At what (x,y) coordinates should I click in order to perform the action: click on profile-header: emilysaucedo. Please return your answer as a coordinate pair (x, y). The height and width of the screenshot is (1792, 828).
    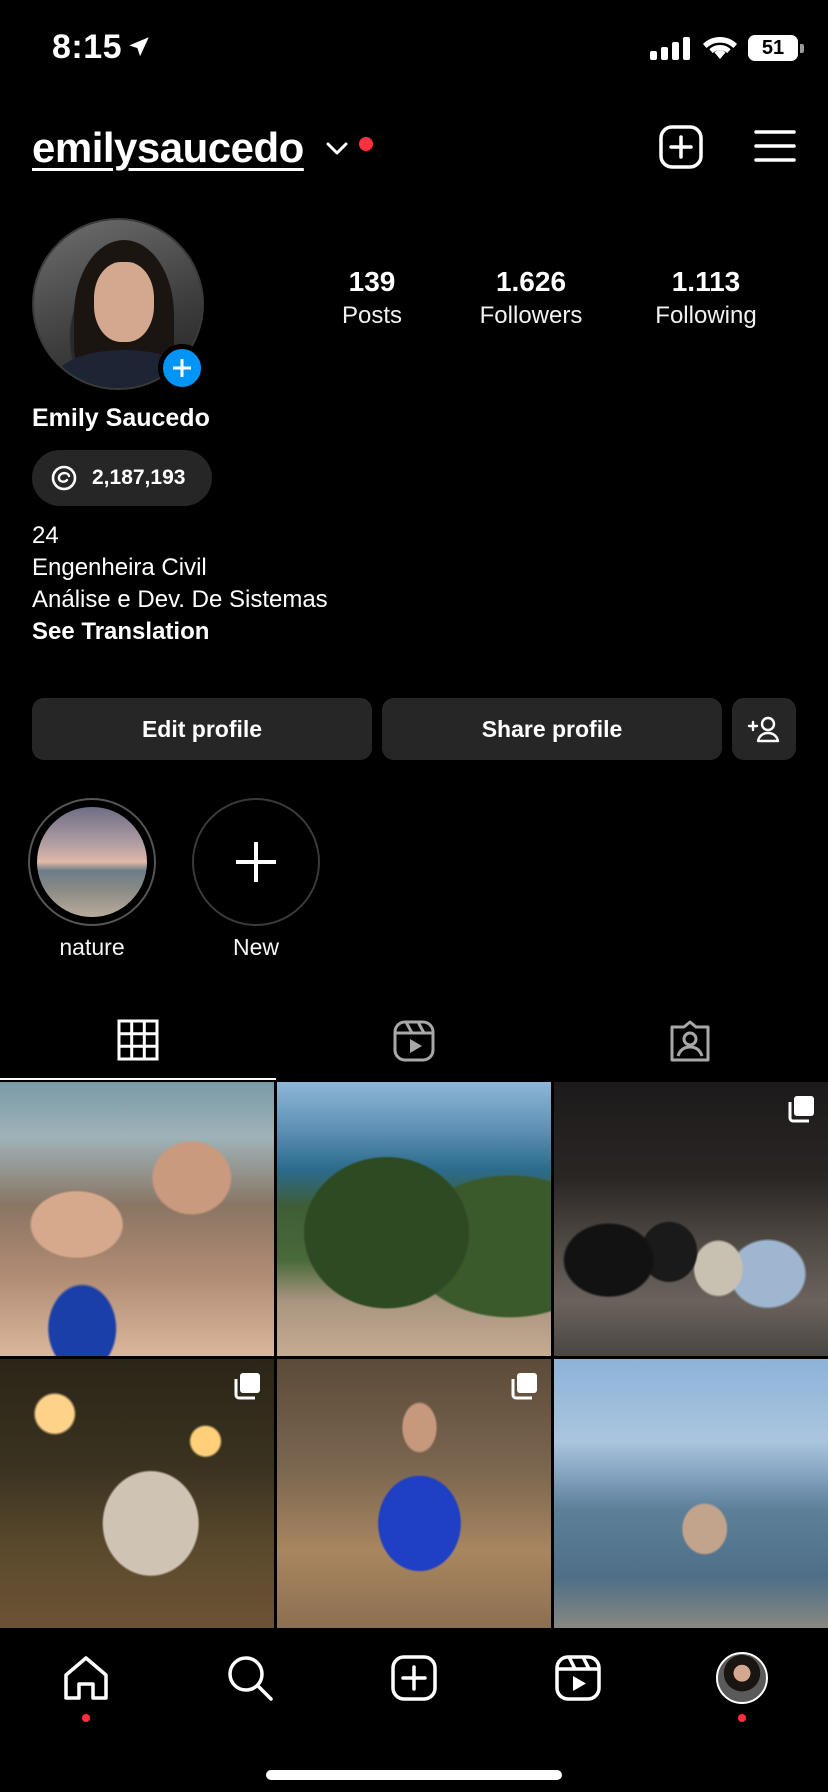
    Looking at the image, I should click on (414, 146).